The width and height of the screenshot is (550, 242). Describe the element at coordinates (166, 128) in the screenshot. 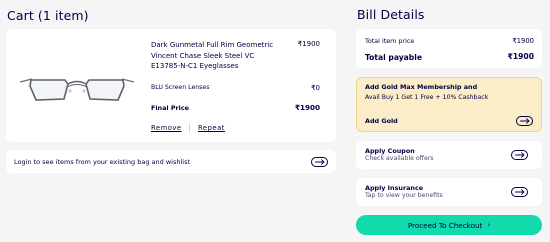

I see `remove-button: Remove` at that location.